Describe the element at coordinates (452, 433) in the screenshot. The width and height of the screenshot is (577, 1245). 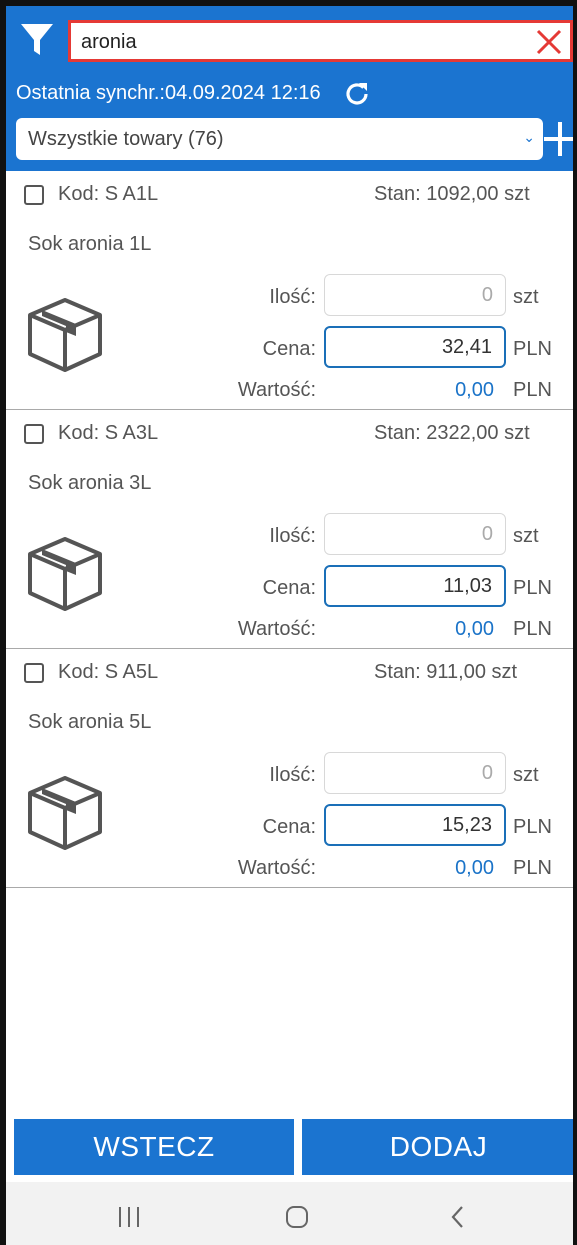
I see `product-stock: Stan: 2322,00 szt` at that location.